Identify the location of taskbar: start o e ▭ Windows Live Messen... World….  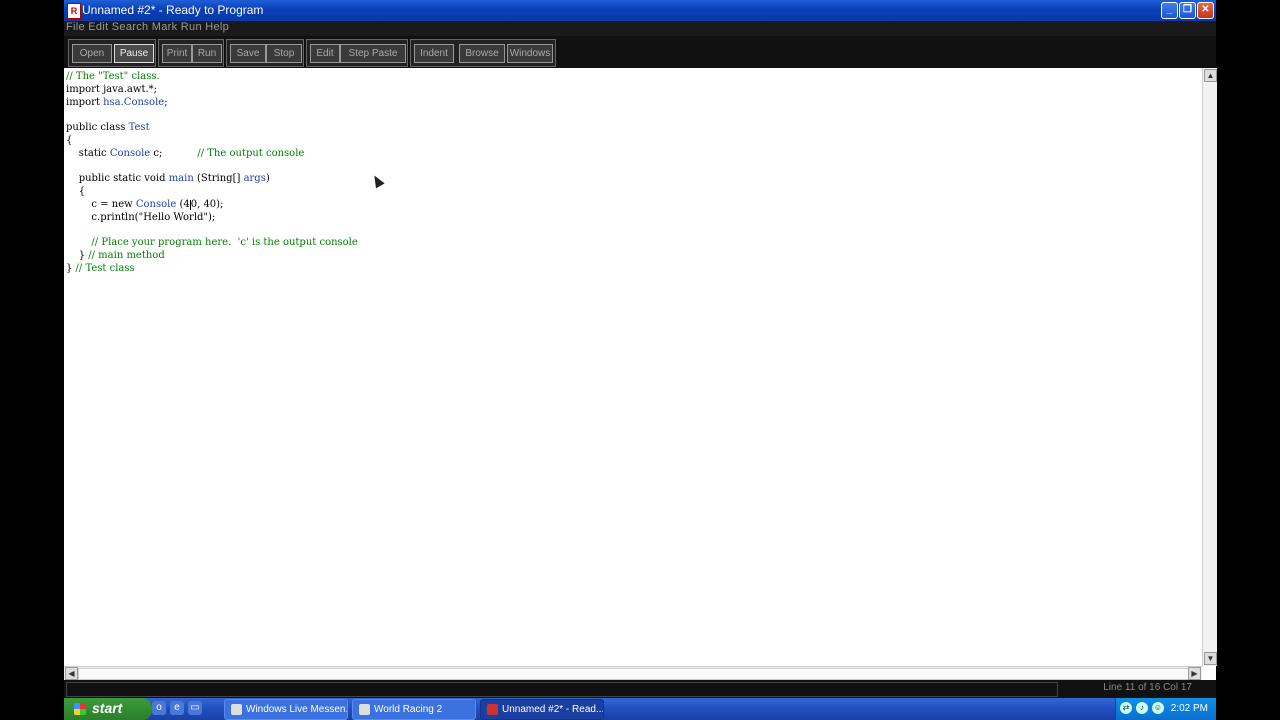
(640, 709).